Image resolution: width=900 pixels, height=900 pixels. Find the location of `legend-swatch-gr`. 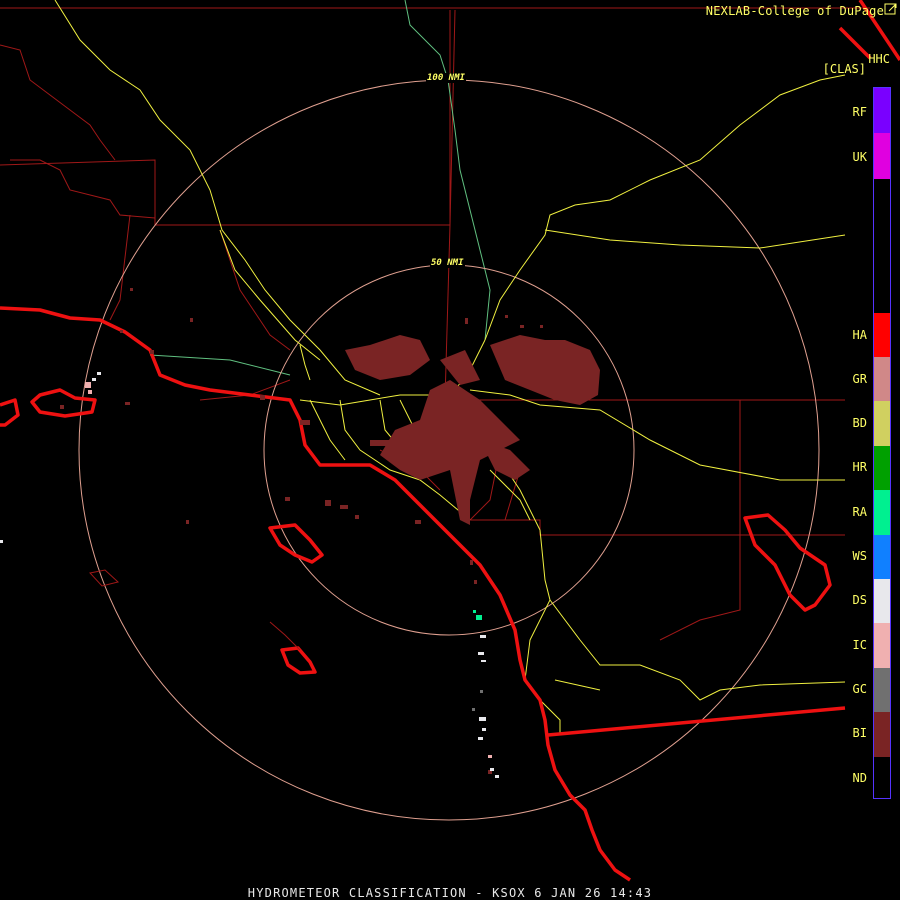

legend-swatch-gr is located at coordinates (882, 379).